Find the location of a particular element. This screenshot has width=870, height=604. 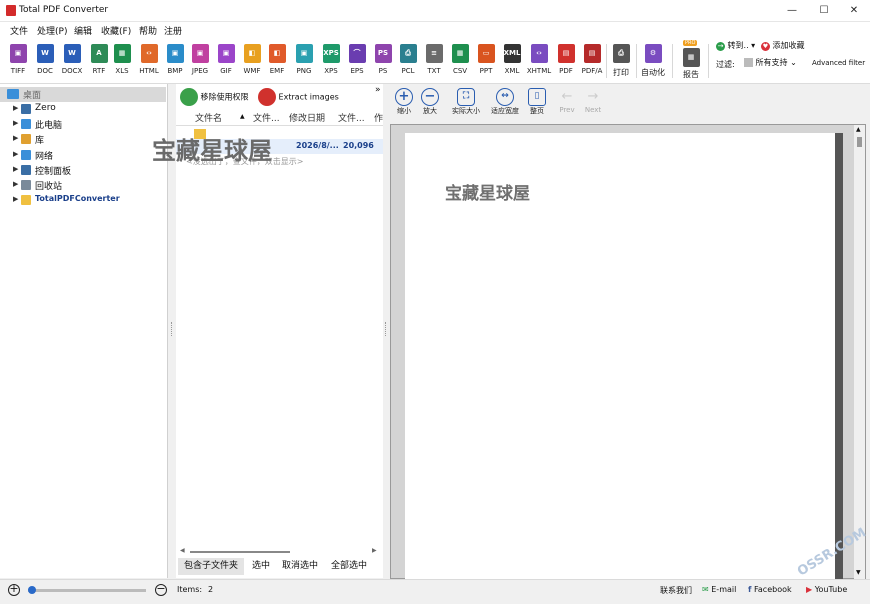

tree-item: ▶ 此电脑 is located at coordinates (84, 124).